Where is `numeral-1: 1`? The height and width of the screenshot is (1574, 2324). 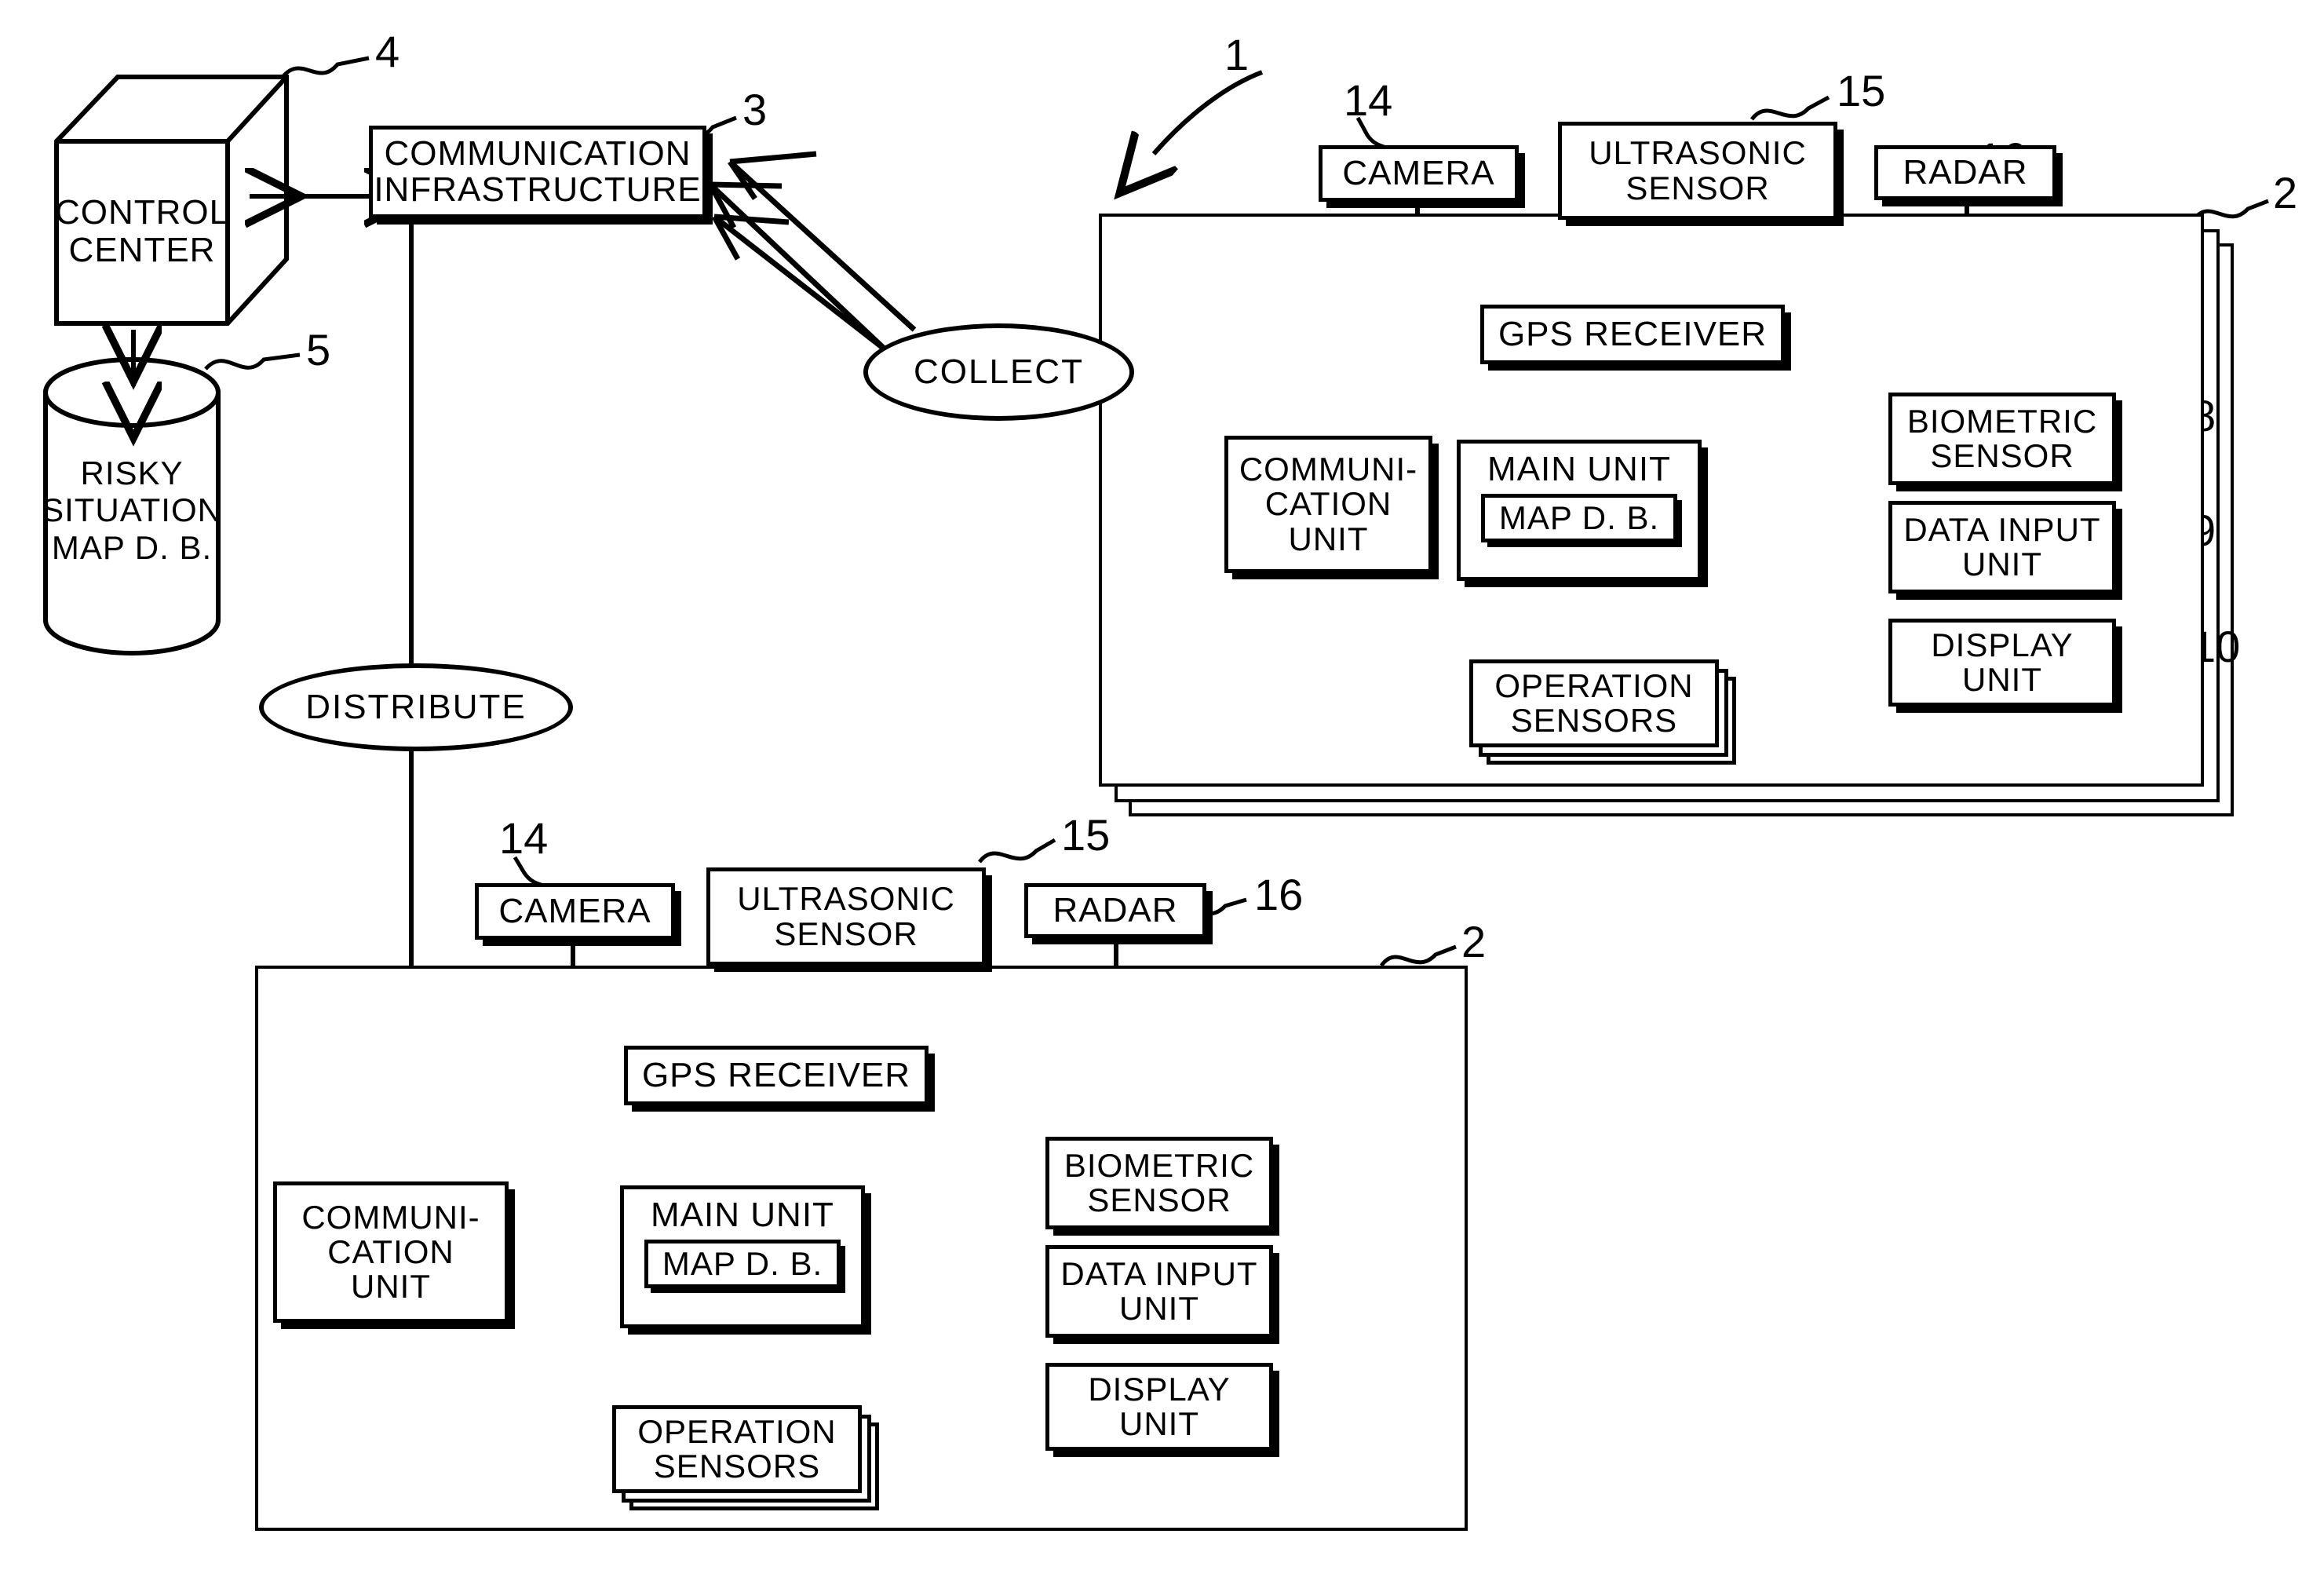
numeral-1: 1 is located at coordinates (1237, 54).